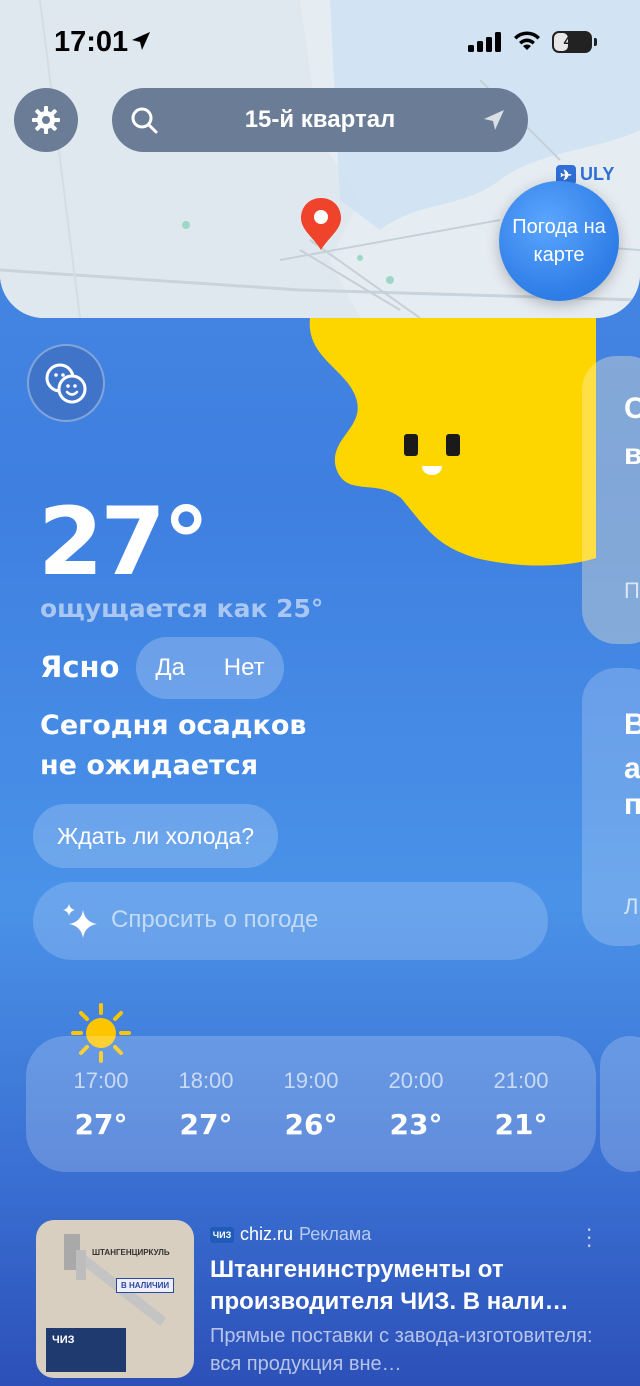 The image size is (640, 1386). I want to click on sun-mascot-icon, so click(452, 442).